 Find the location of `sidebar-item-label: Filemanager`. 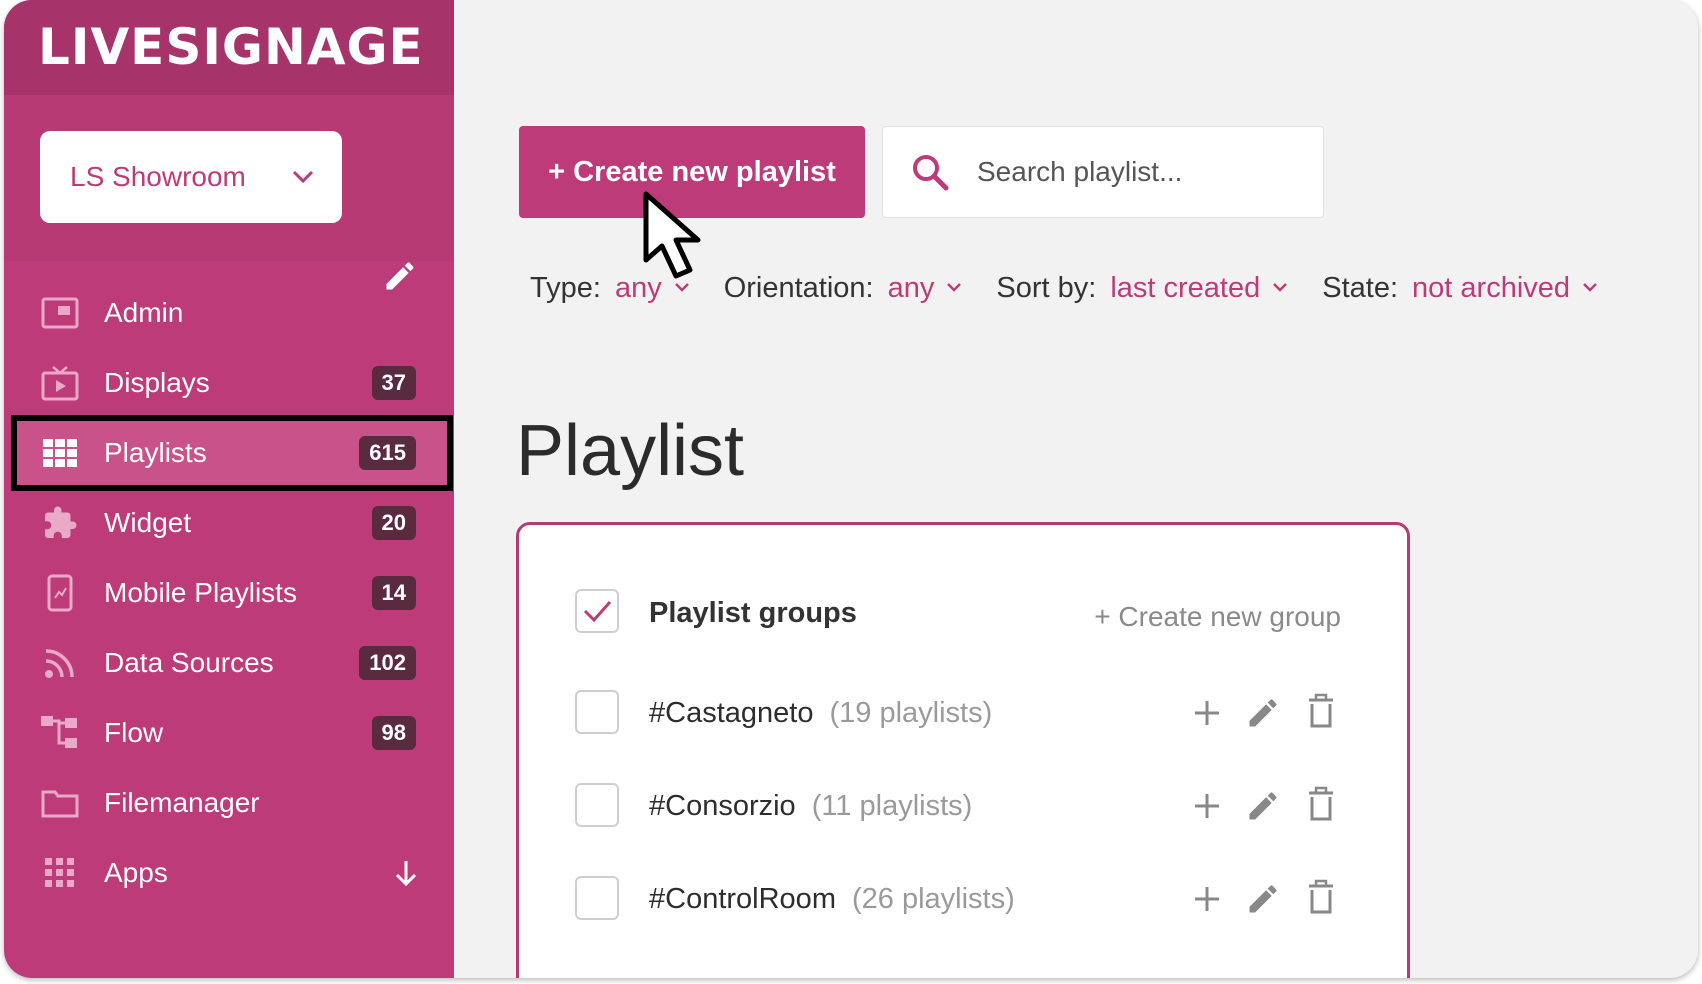

sidebar-item-label: Filemanager is located at coordinates (182, 802).